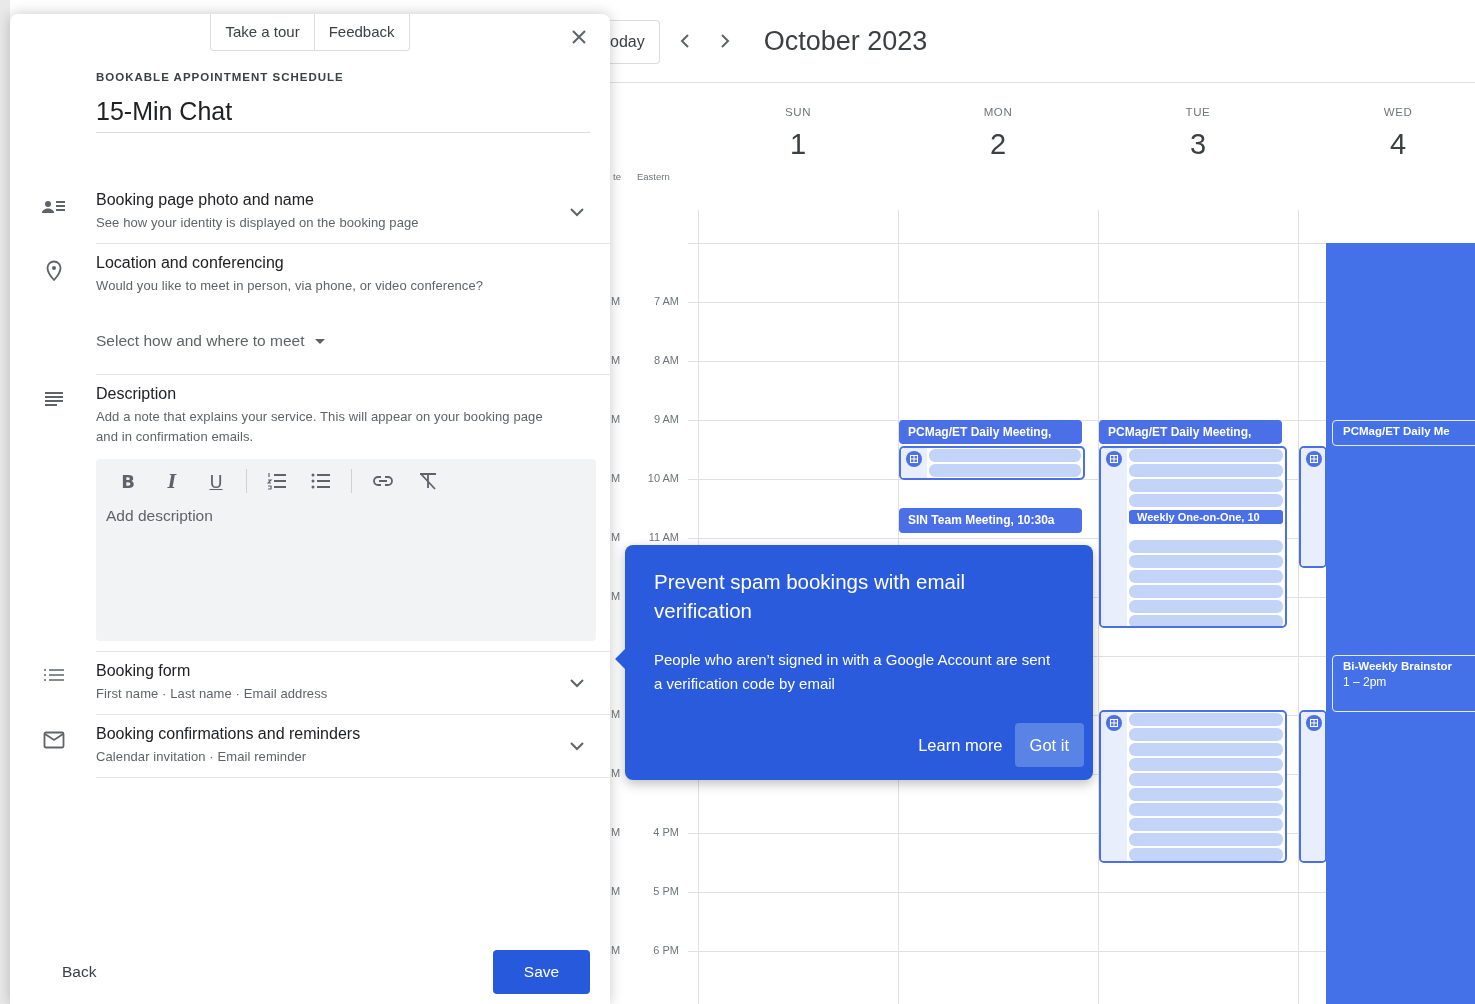  What do you see at coordinates (798, 144) in the screenshot?
I see `date-number: 1` at bounding box center [798, 144].